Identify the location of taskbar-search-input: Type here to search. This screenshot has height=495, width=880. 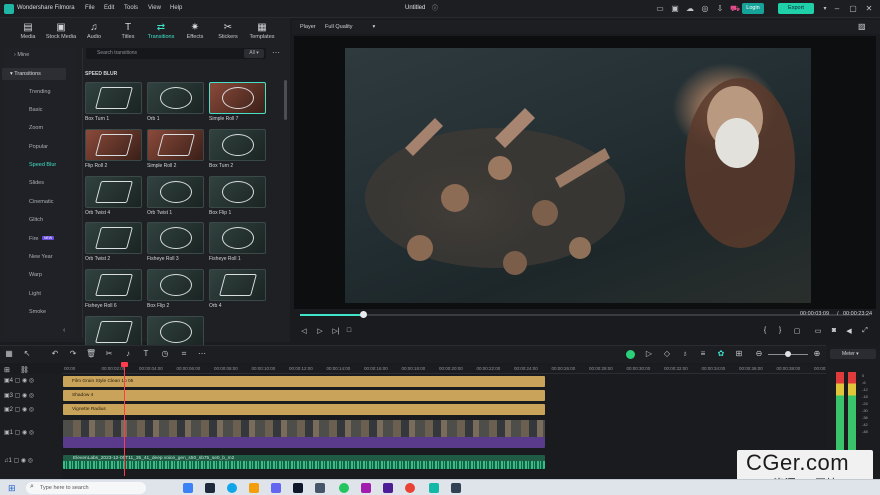
(86, 488).